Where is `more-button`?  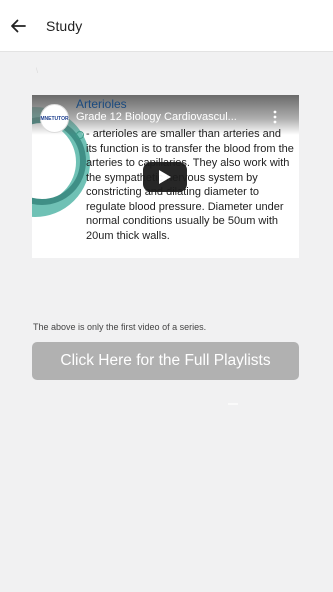 more-button is located at coordinates (275, 117).